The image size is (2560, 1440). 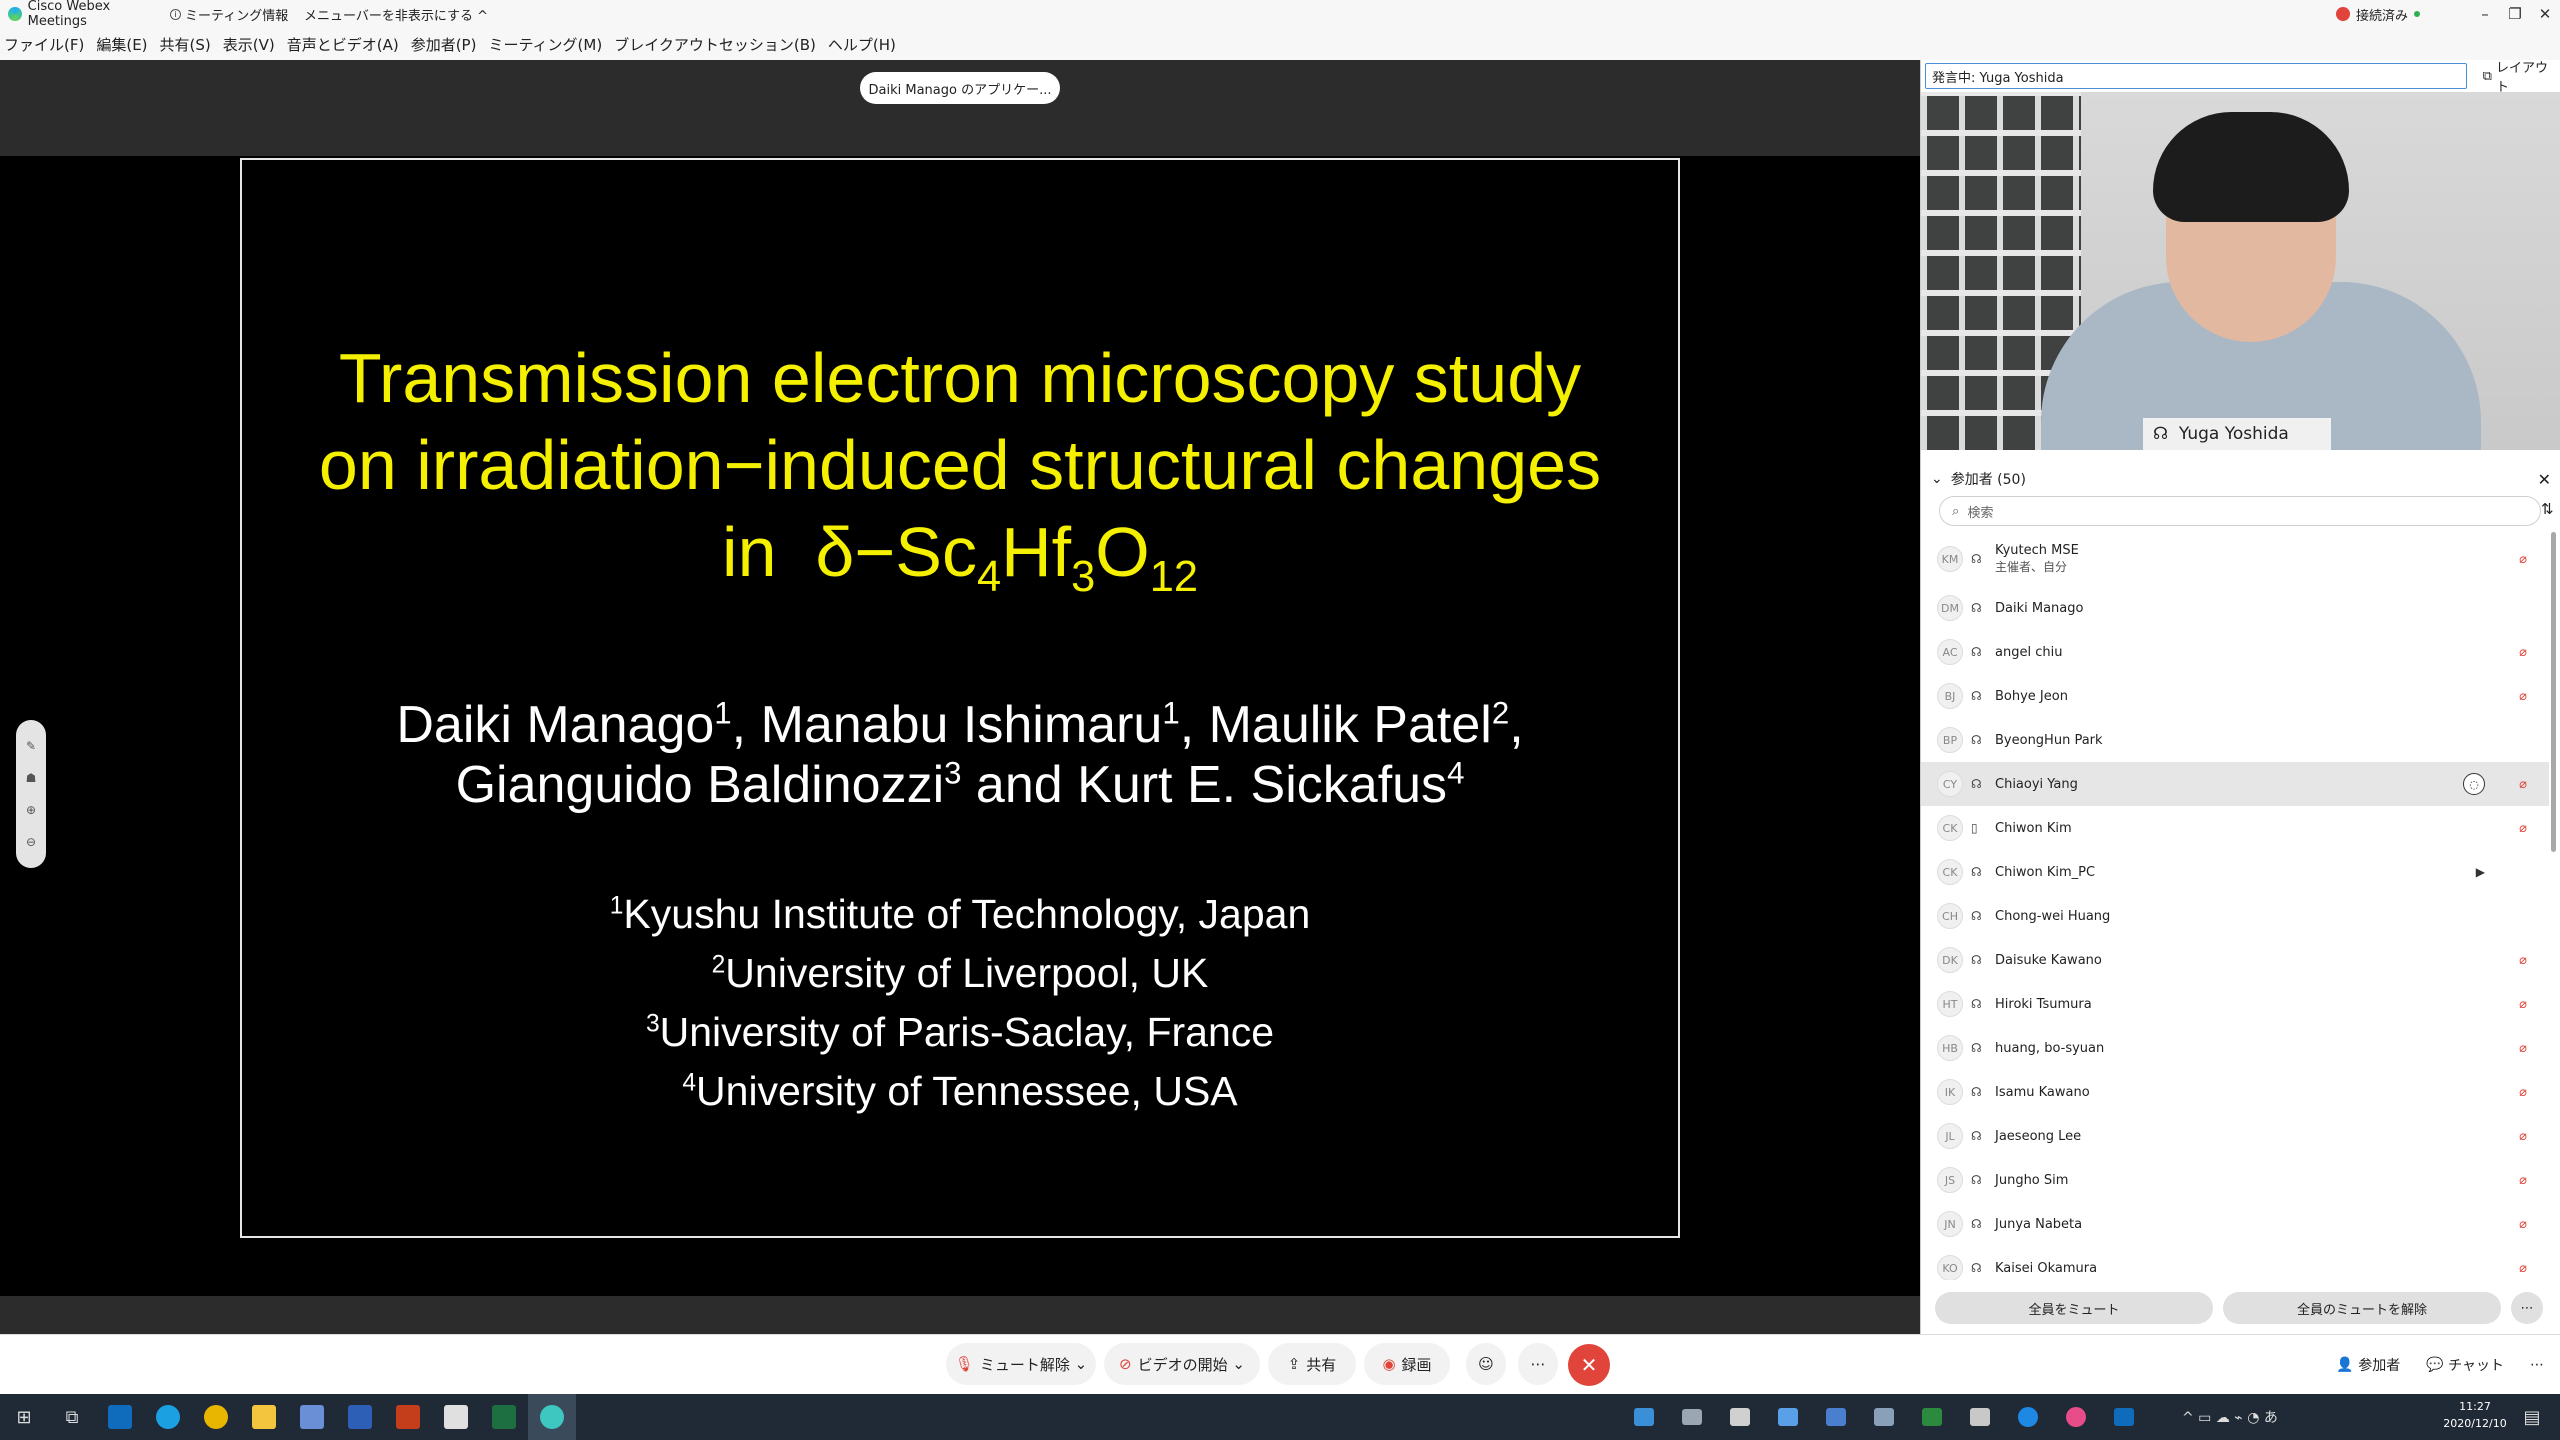 What do you see at coordinates (715, 44) in the screenshot?
I see `menu-breakout: ブレイクアウトセッション(B)` at bounding box center [715, 44].